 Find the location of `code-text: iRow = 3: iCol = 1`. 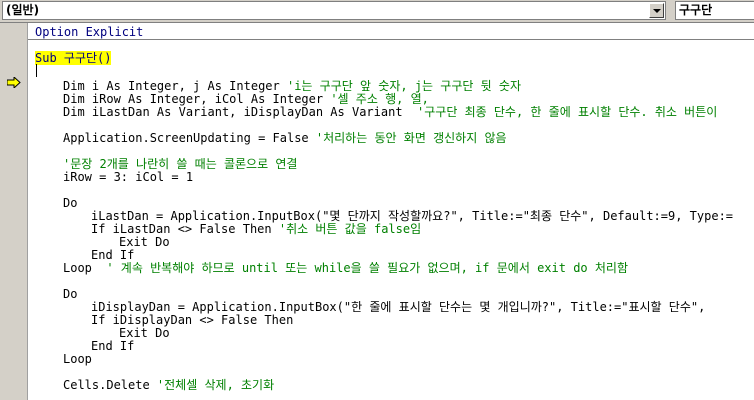

code-text: iRow = 3: iCol = 1 is located at coordinates (128, 177).